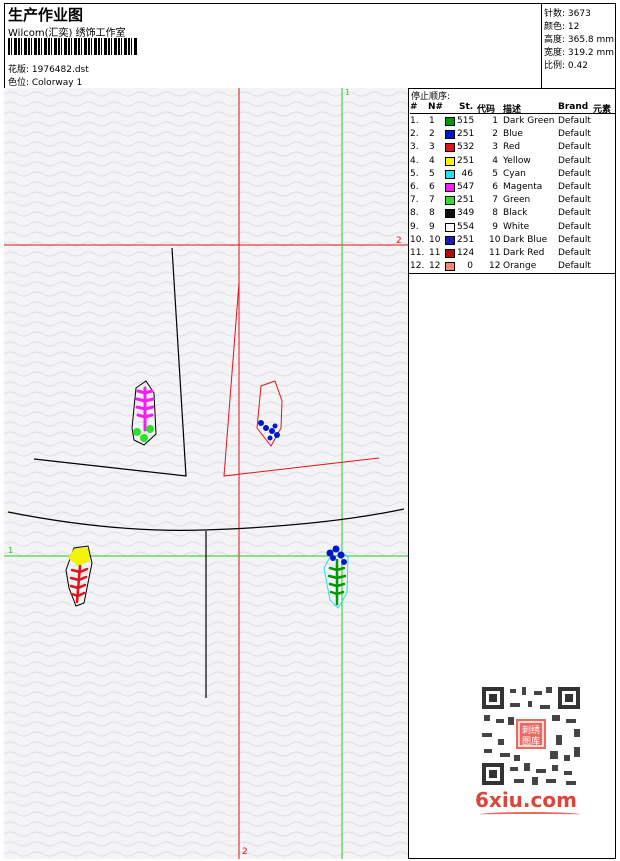  I want to click on stitch-count-cell: 349, so click(466, 213).